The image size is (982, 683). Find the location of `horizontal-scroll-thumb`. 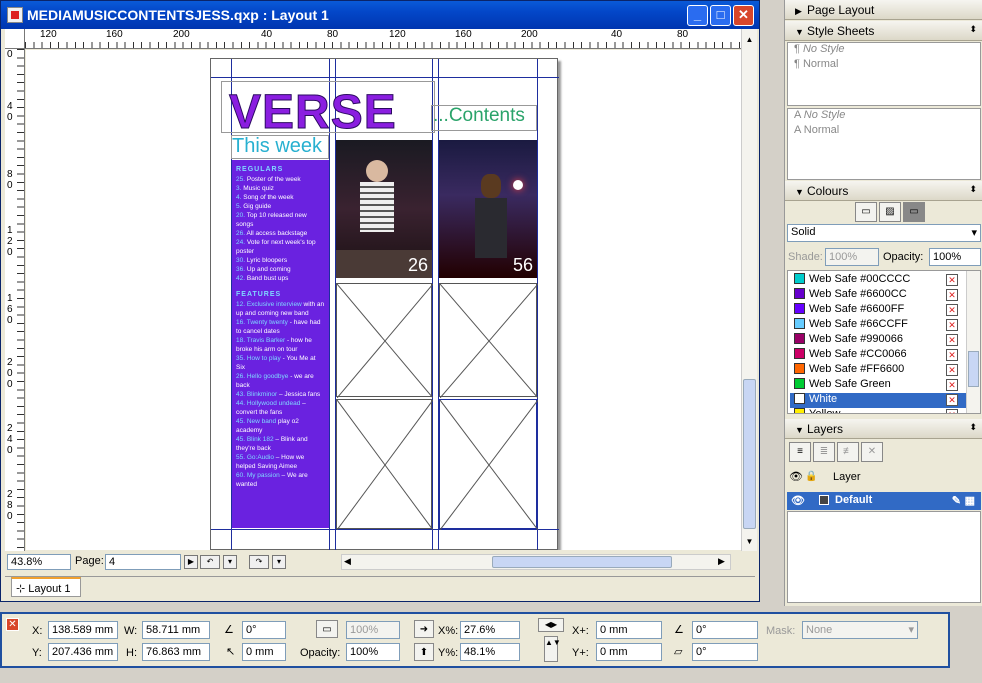

horizontal-scroll-thumb is located at coordinates (582, 562).